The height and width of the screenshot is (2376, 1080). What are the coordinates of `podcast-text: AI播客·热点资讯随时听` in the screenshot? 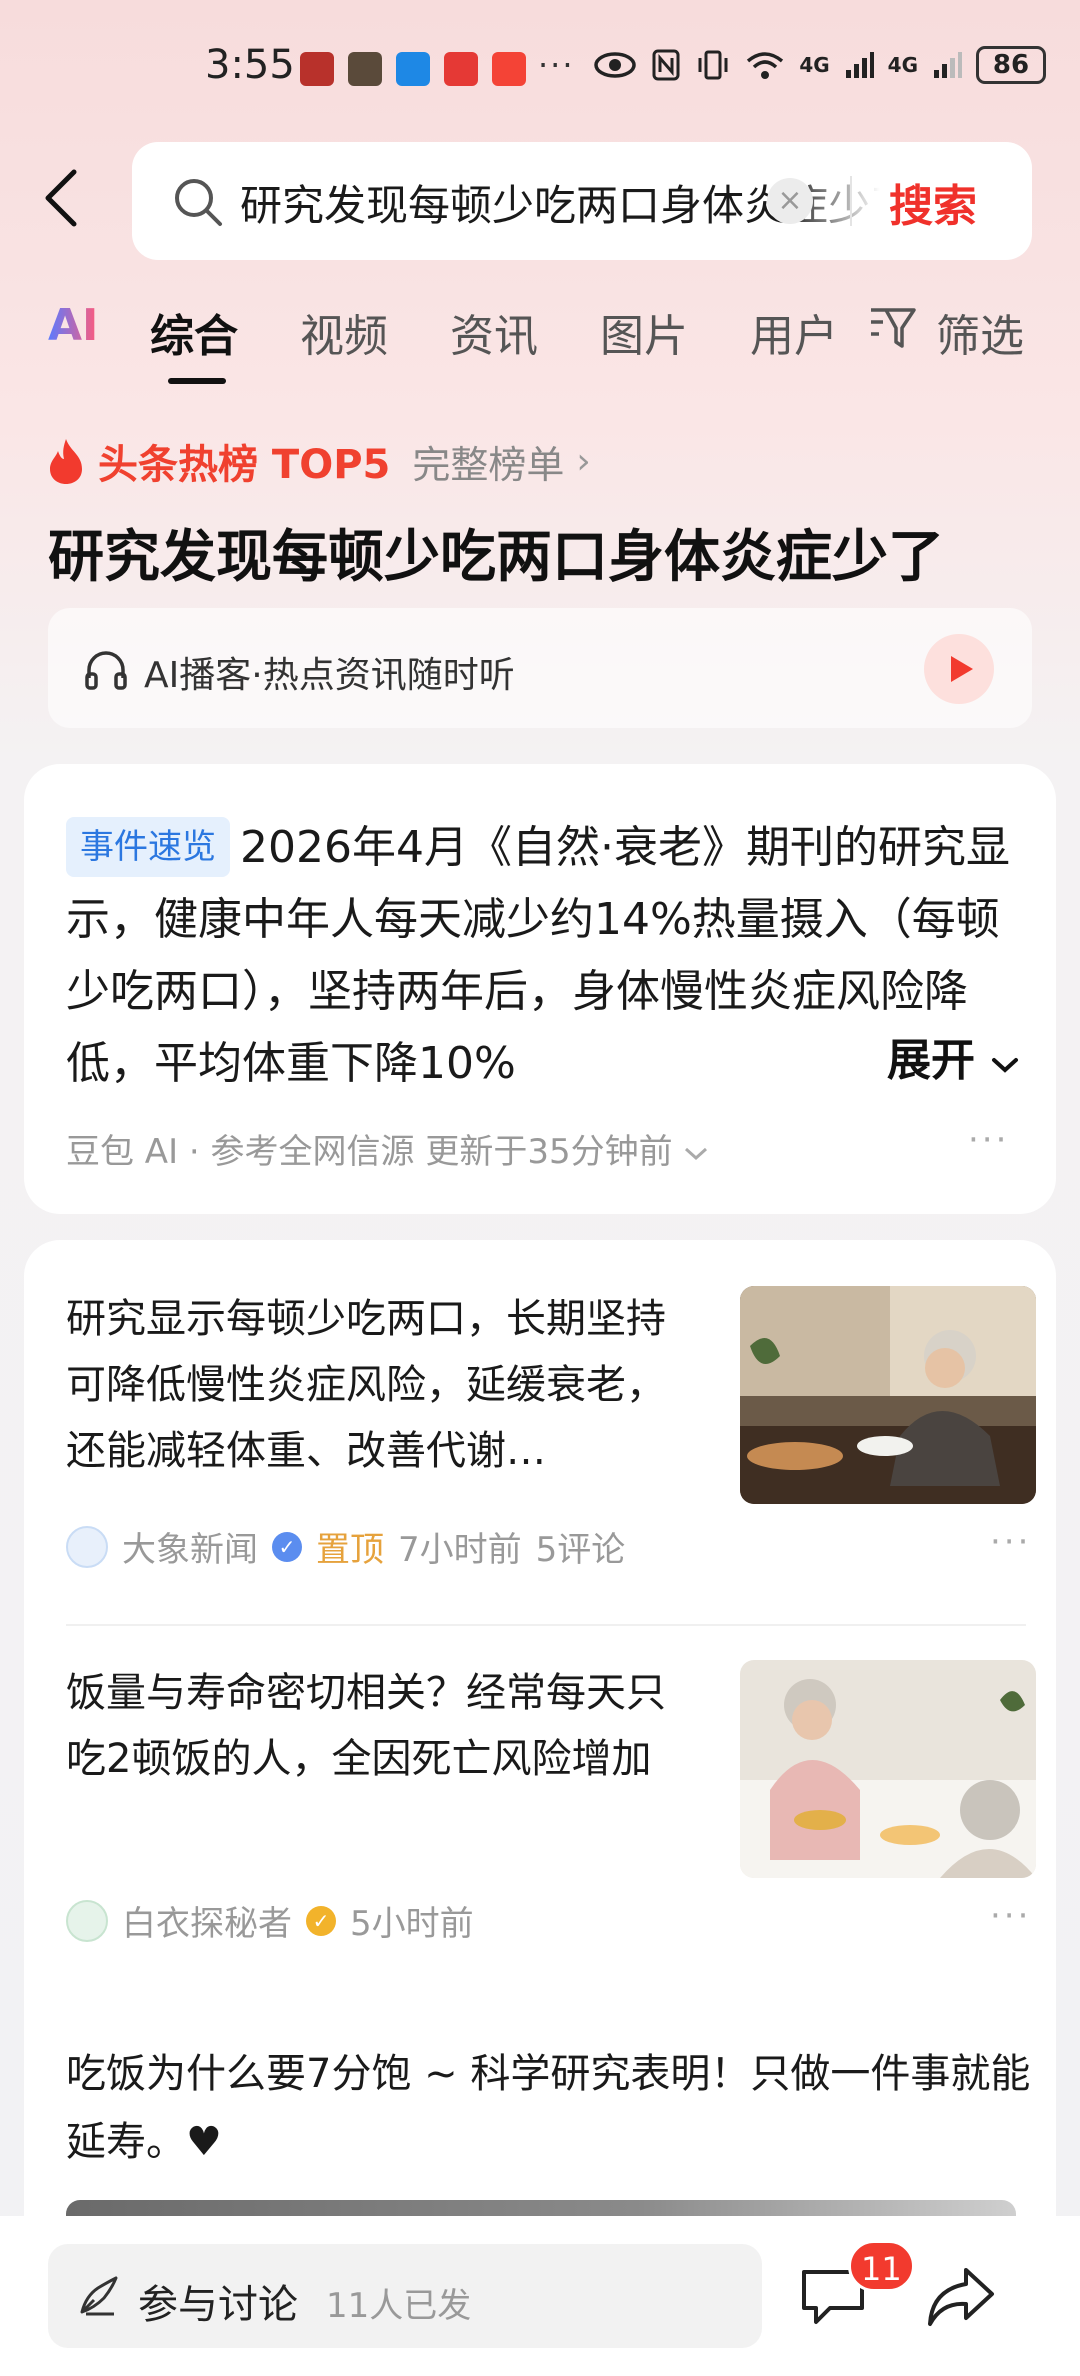 It's located at (329, 675).